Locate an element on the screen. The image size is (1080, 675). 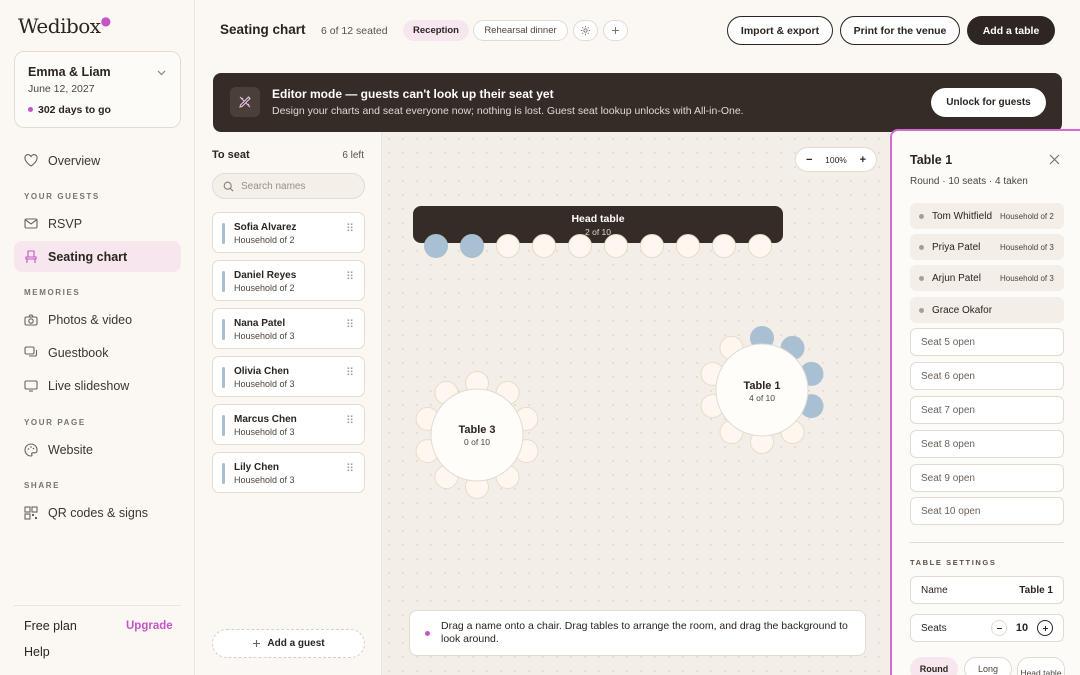
seat-guest-name: Tom Whitfield is located at coordinates (962, 216).